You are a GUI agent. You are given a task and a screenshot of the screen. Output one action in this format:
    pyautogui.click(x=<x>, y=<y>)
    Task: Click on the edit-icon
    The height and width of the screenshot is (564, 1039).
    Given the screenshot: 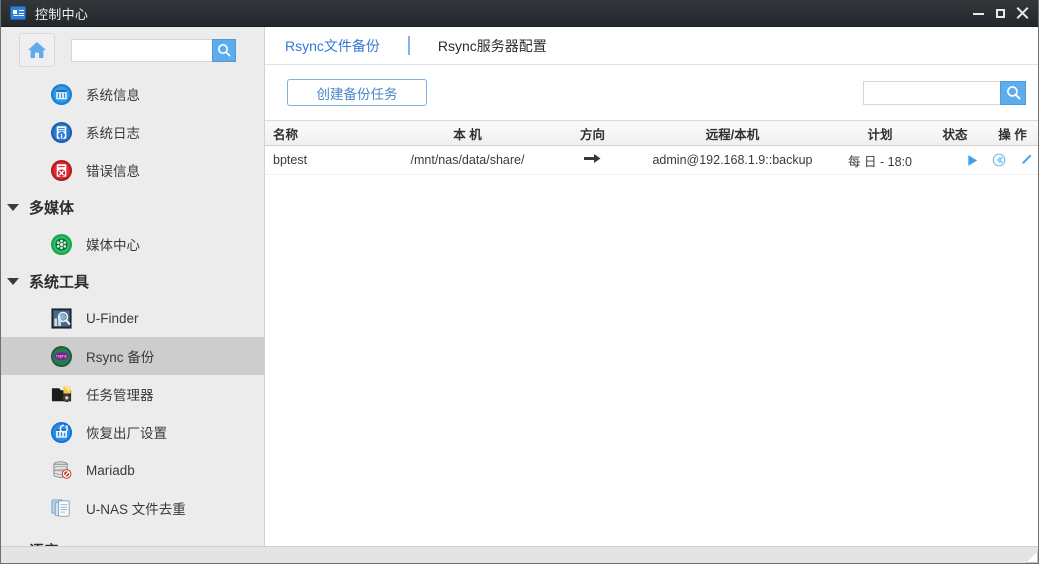 What is the action you would take?
    pyautogui.click(x=1026, y=160)
    